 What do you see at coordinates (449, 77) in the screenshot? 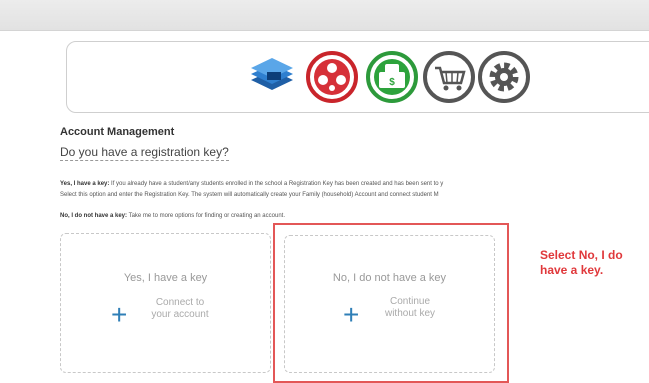
I see `shopping-cart-icon` at bounding box center [449, 77].